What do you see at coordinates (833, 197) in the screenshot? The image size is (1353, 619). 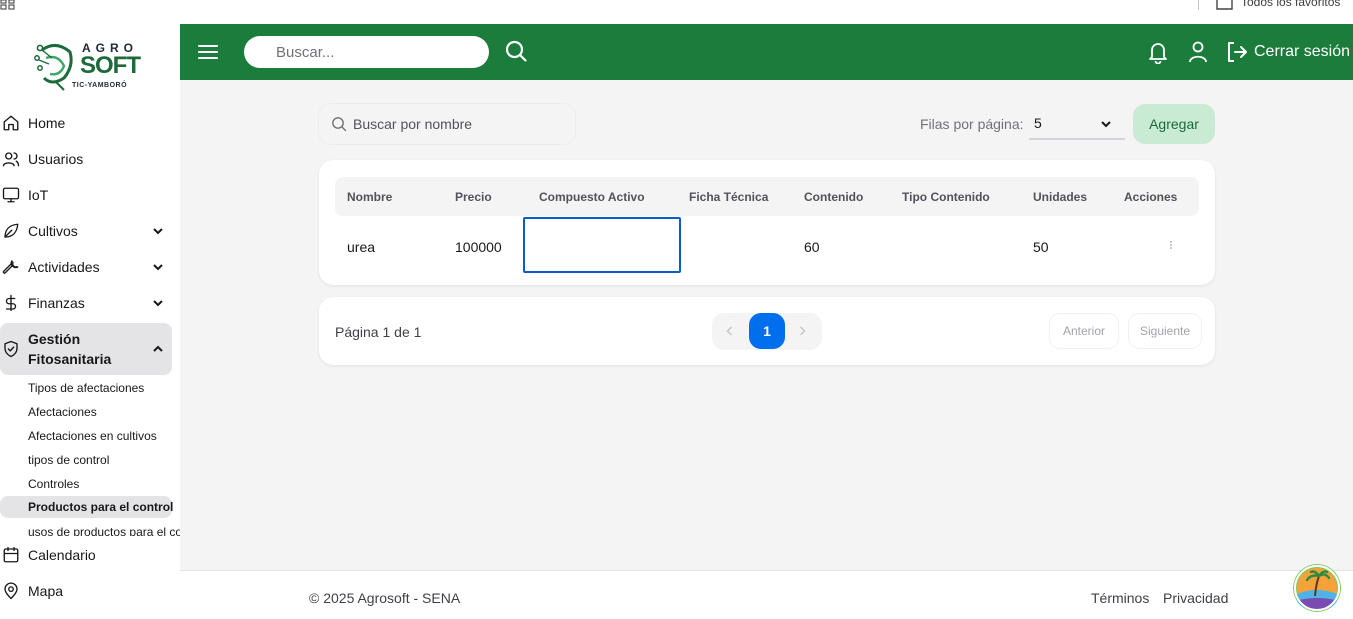 I see `column-header-contenido: Contenido` at bounding box center [833, 197].